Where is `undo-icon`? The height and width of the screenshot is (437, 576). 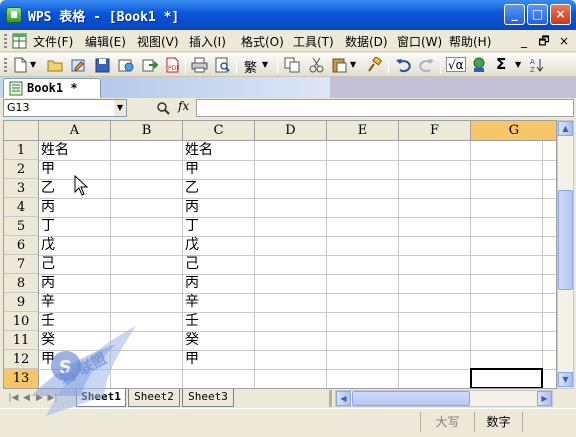
undo-icon is located at coordinates (403, 65).